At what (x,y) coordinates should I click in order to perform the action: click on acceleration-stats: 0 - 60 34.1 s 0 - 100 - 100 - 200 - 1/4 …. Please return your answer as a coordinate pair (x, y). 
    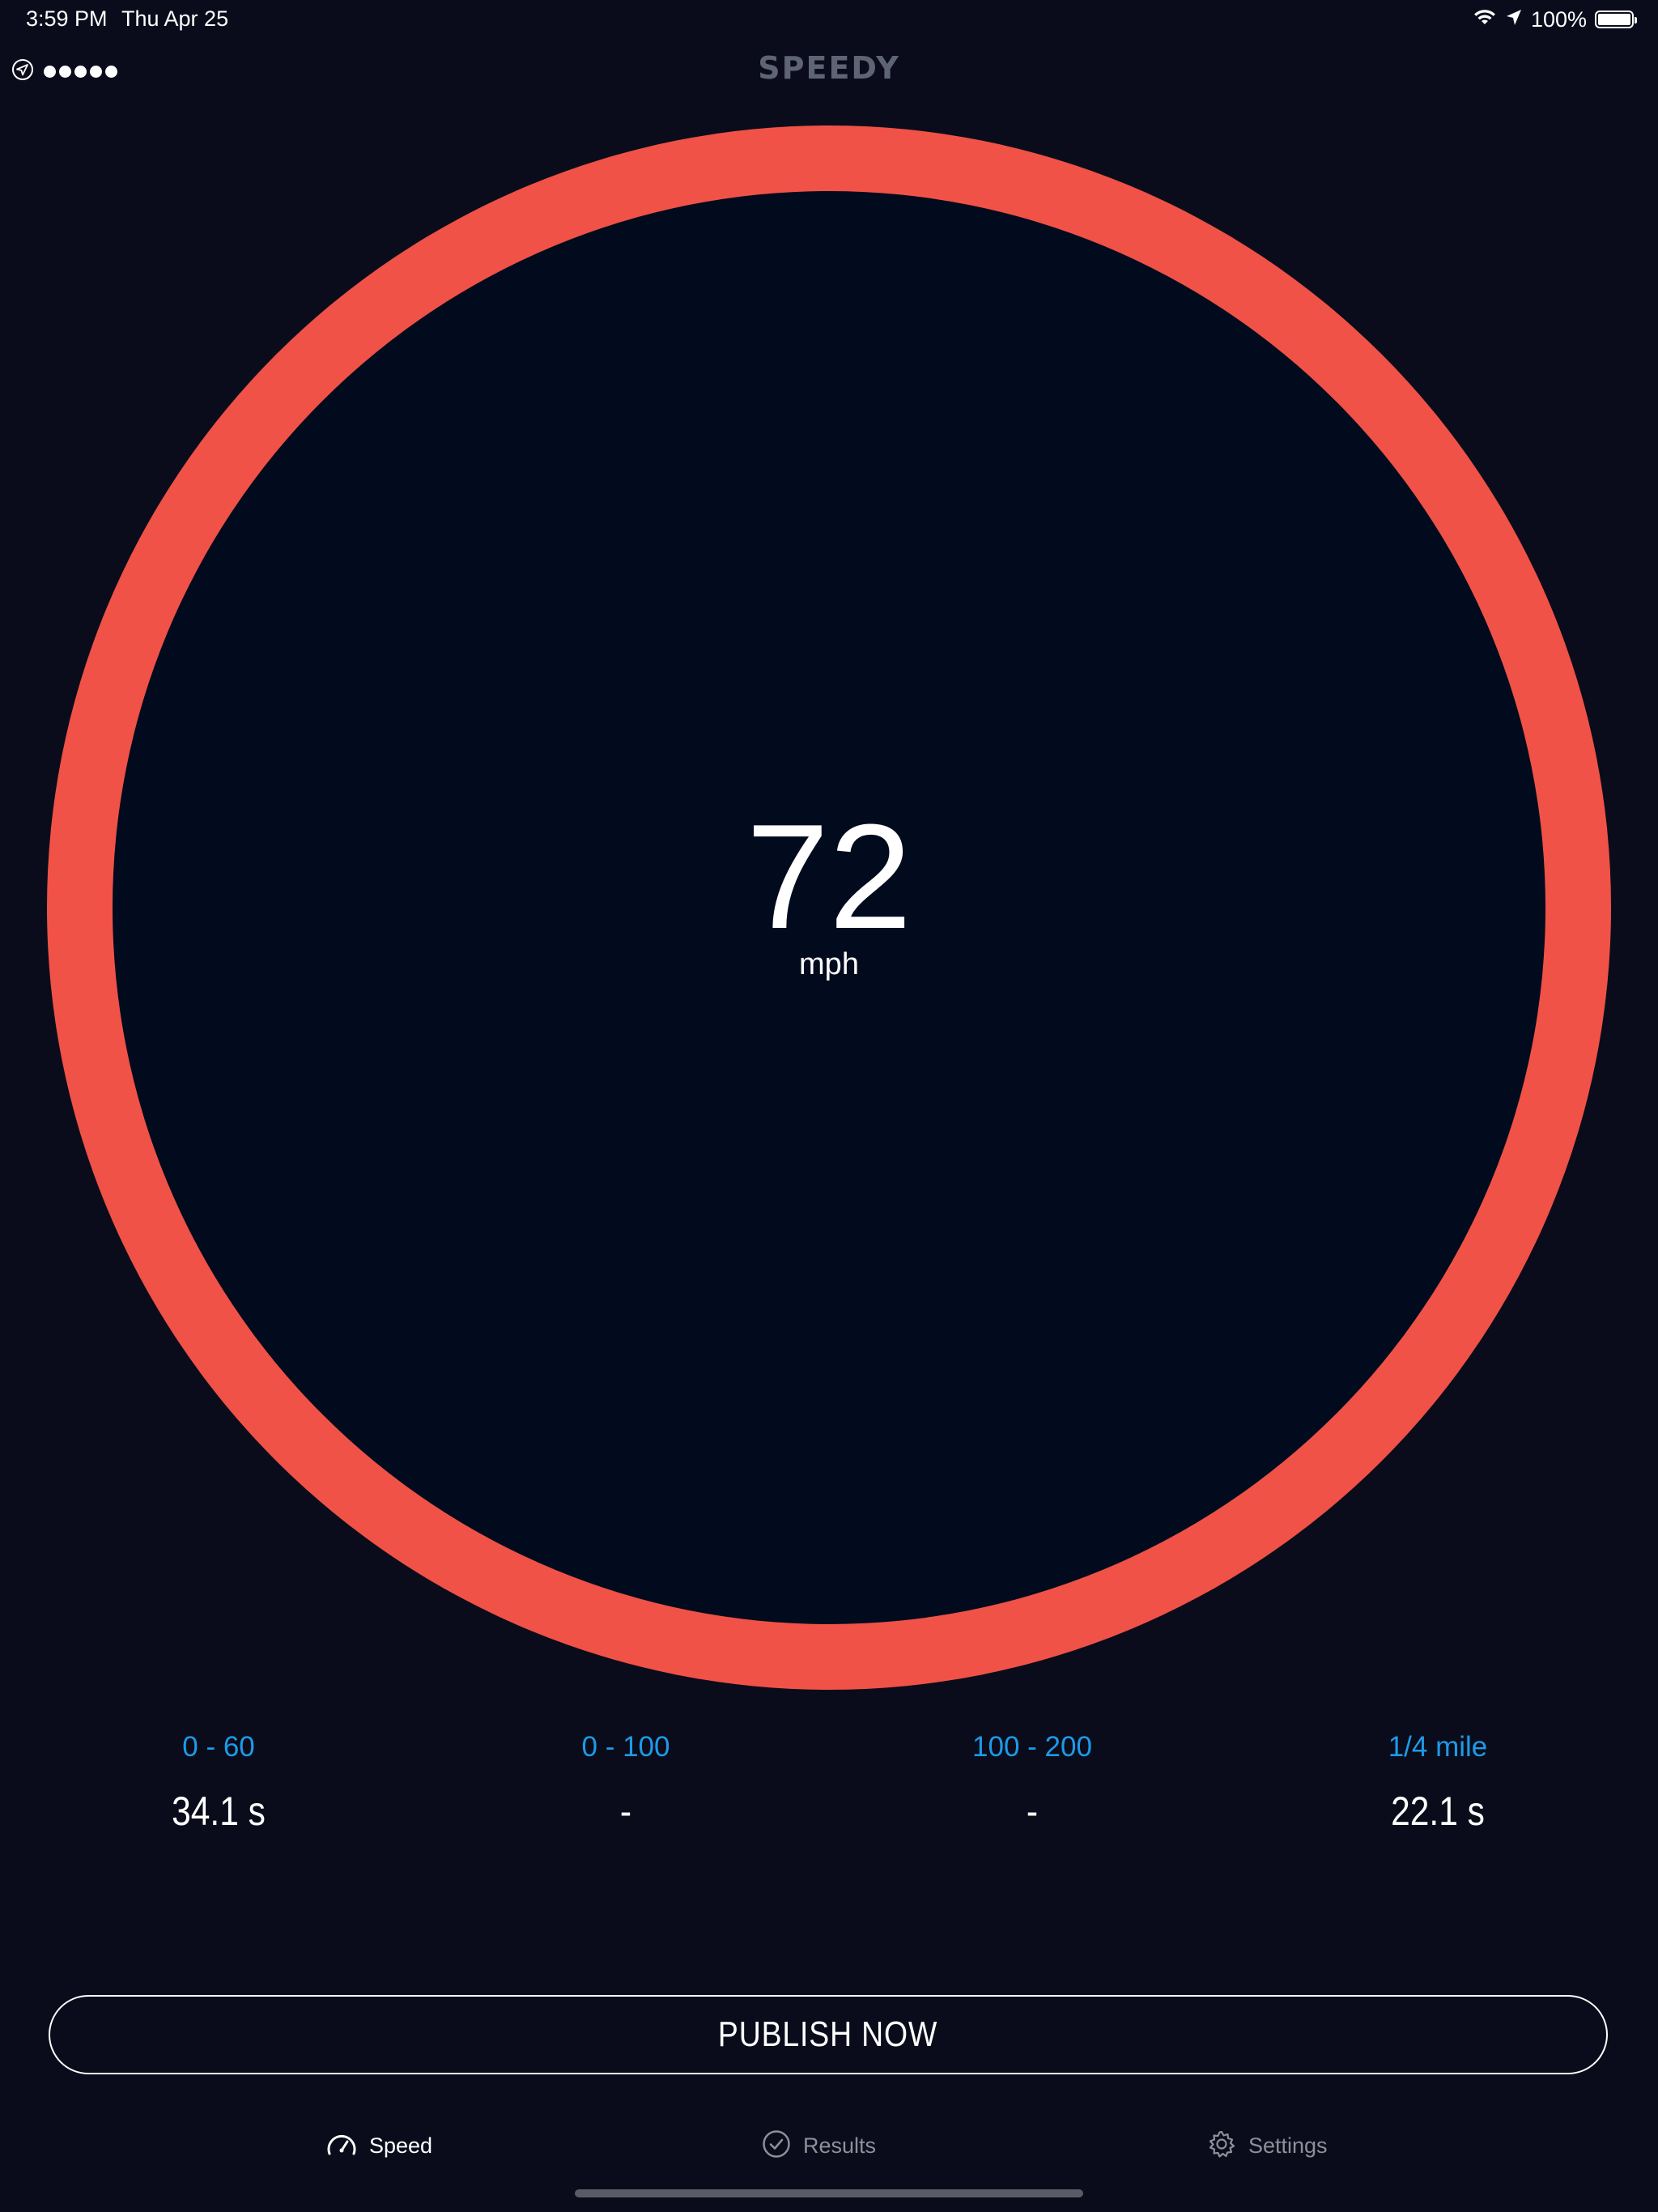
    Looking at the image, I should click on (829, 1788).